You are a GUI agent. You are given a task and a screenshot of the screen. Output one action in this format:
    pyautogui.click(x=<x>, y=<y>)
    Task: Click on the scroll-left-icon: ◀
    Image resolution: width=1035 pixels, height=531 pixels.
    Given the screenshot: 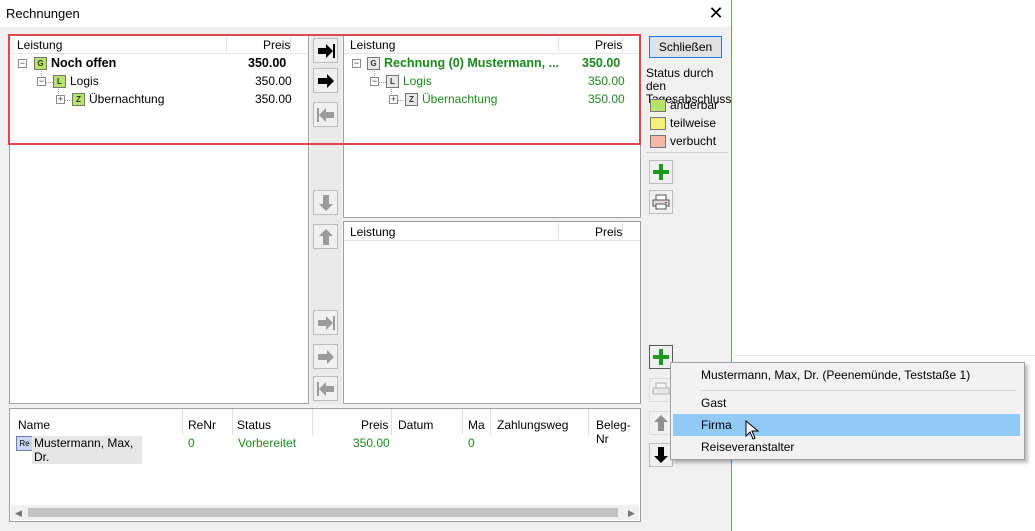 What is the action you would take?
    pyautogui.click(x=18, y=513)
    